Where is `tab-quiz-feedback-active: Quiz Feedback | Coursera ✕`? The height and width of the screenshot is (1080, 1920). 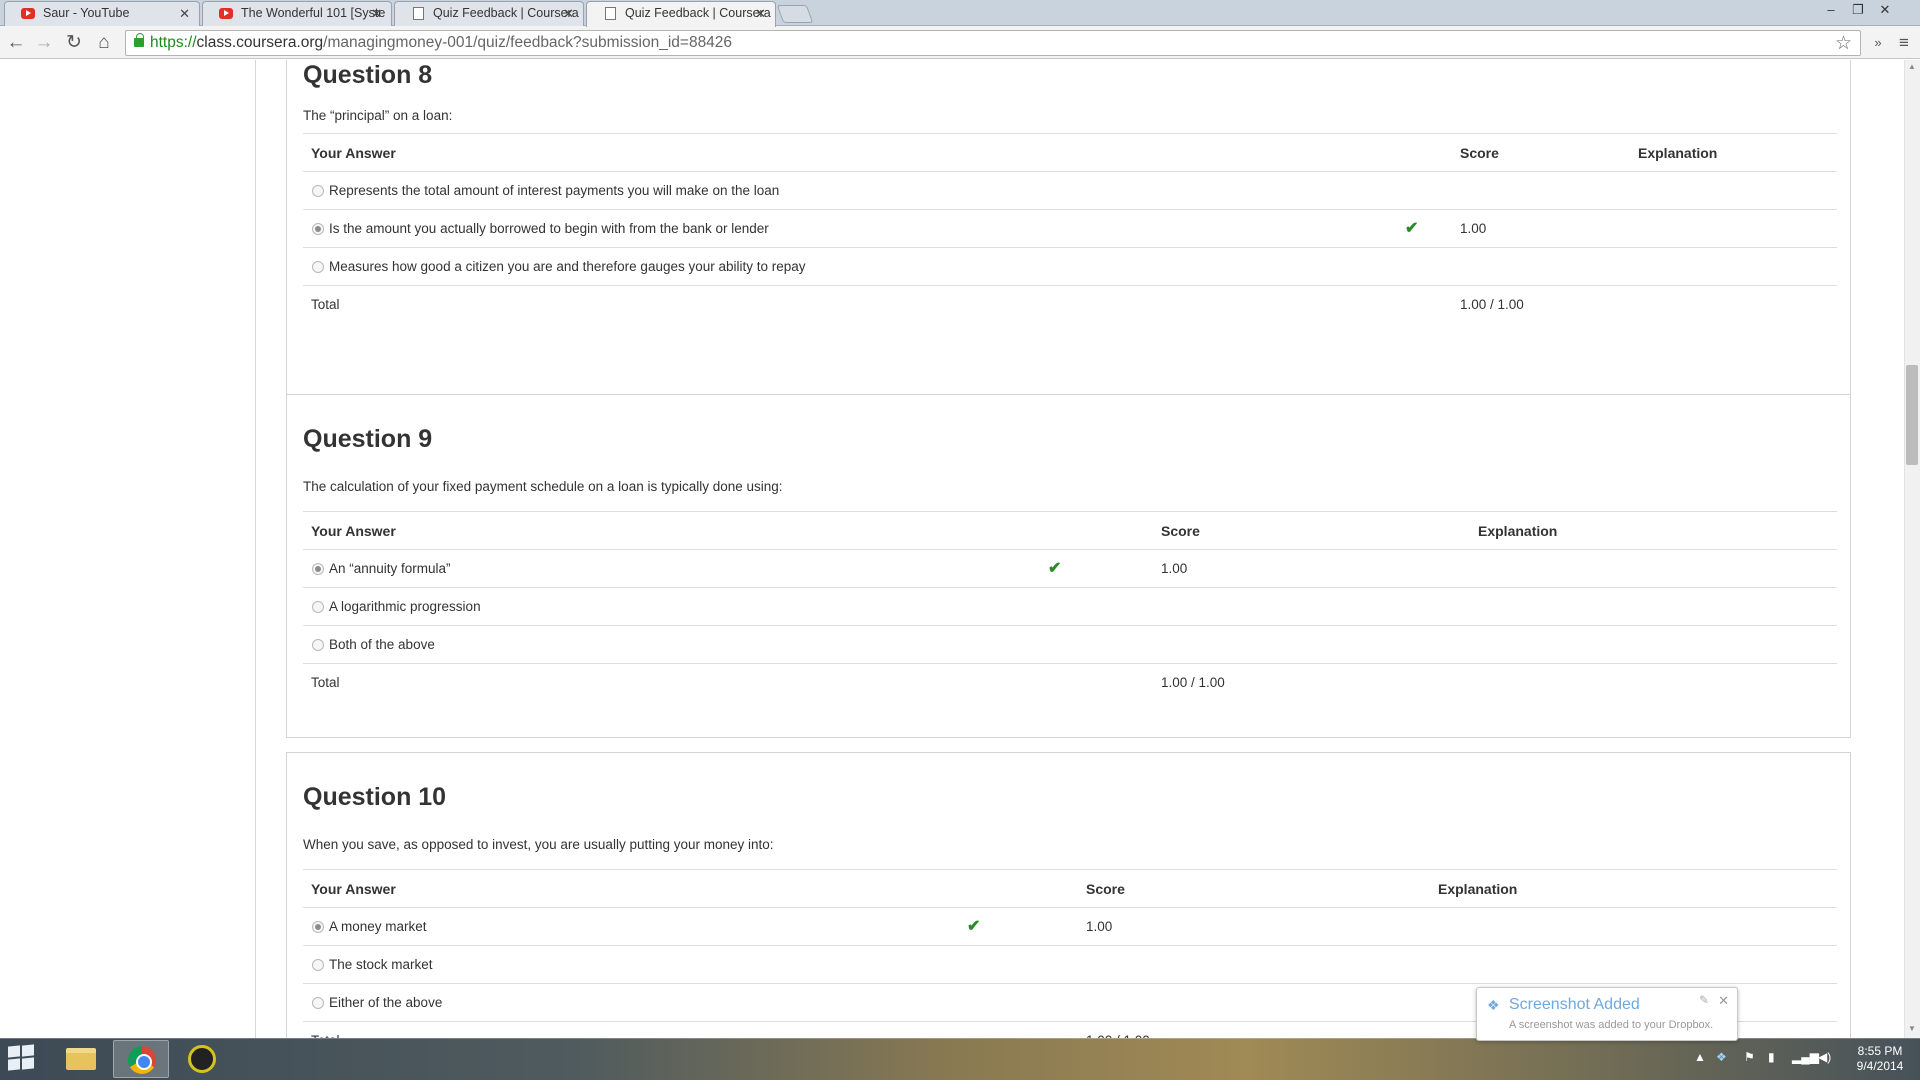
tab-quiz-feedback-active: Quiz Feedback | Coursera ✕ is located at coordinates (681, 14).